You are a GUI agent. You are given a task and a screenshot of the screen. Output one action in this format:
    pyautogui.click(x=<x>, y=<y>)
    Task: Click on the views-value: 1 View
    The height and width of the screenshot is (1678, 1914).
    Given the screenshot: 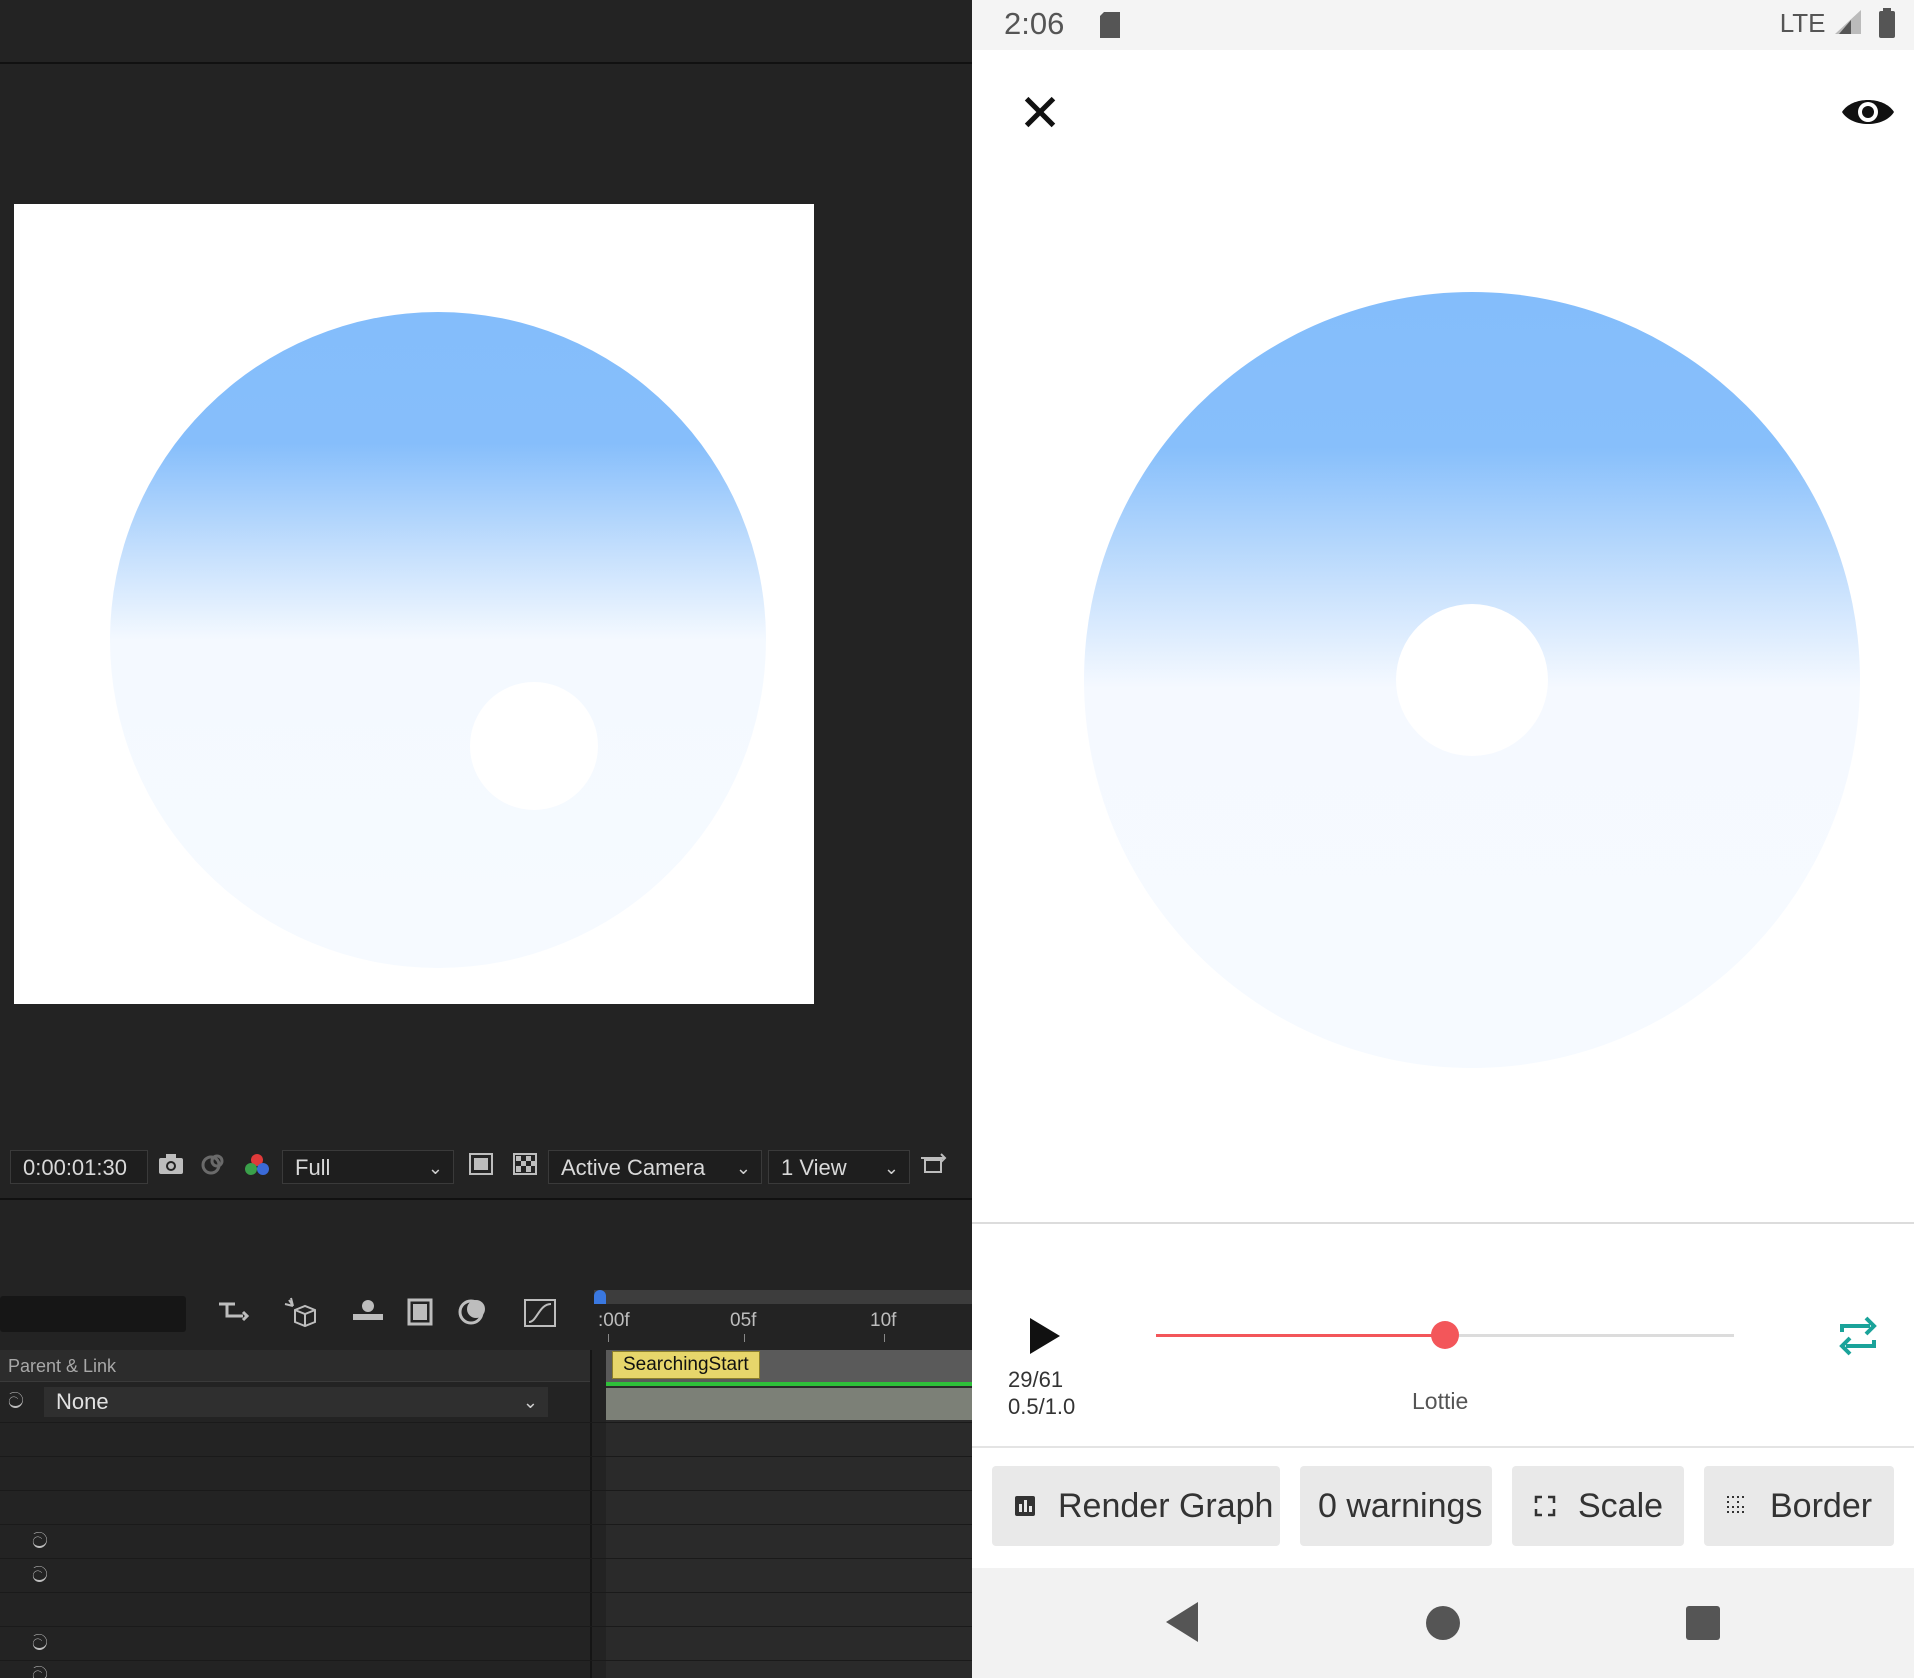 What is the action you would take?
    pyautogui.click(x=814, y=1167)
    